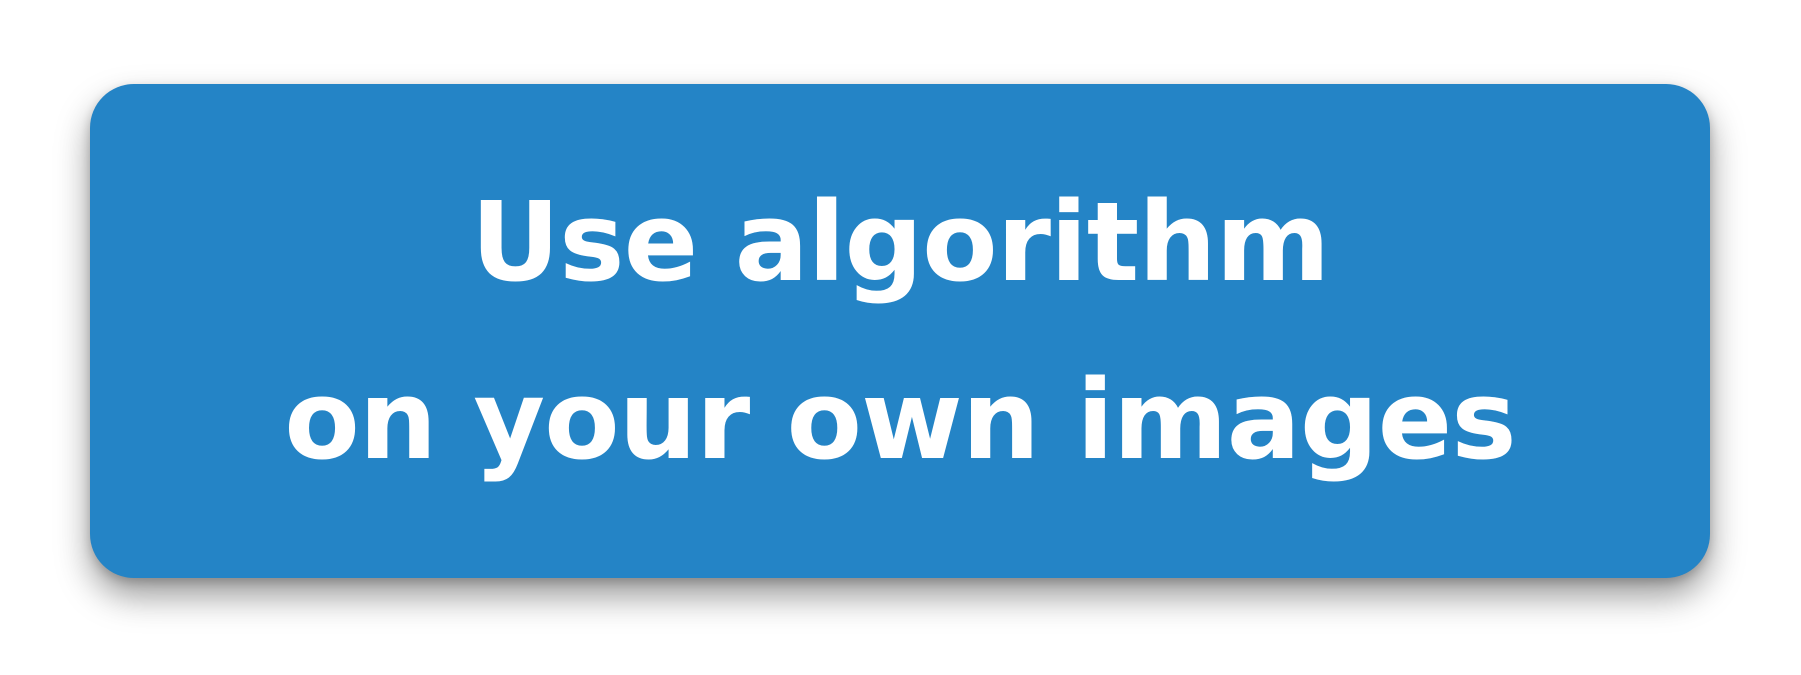 The image size is (1801, 675). What do you see at coordinates (900, 242) in the screenshot?
I see `button-label-line-1: Use algorithm` at bounding box center [900, 242].